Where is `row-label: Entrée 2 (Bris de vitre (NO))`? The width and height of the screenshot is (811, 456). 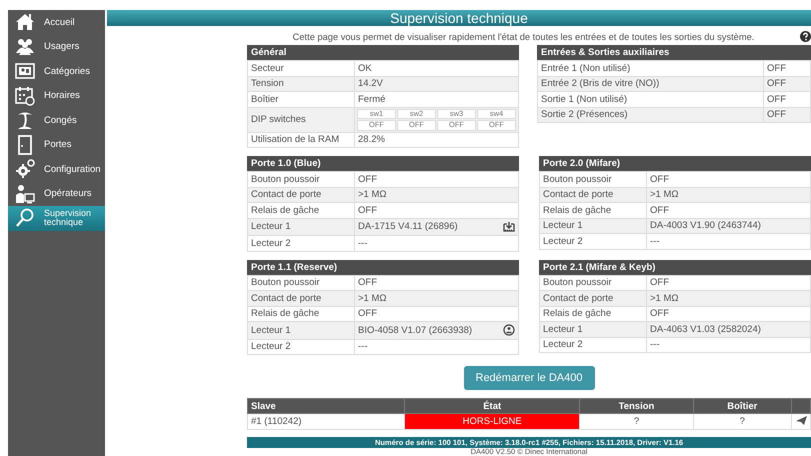
row-label: Entrée 2 (Bris de vitre (NO)) is located at coordinates (651, 84).